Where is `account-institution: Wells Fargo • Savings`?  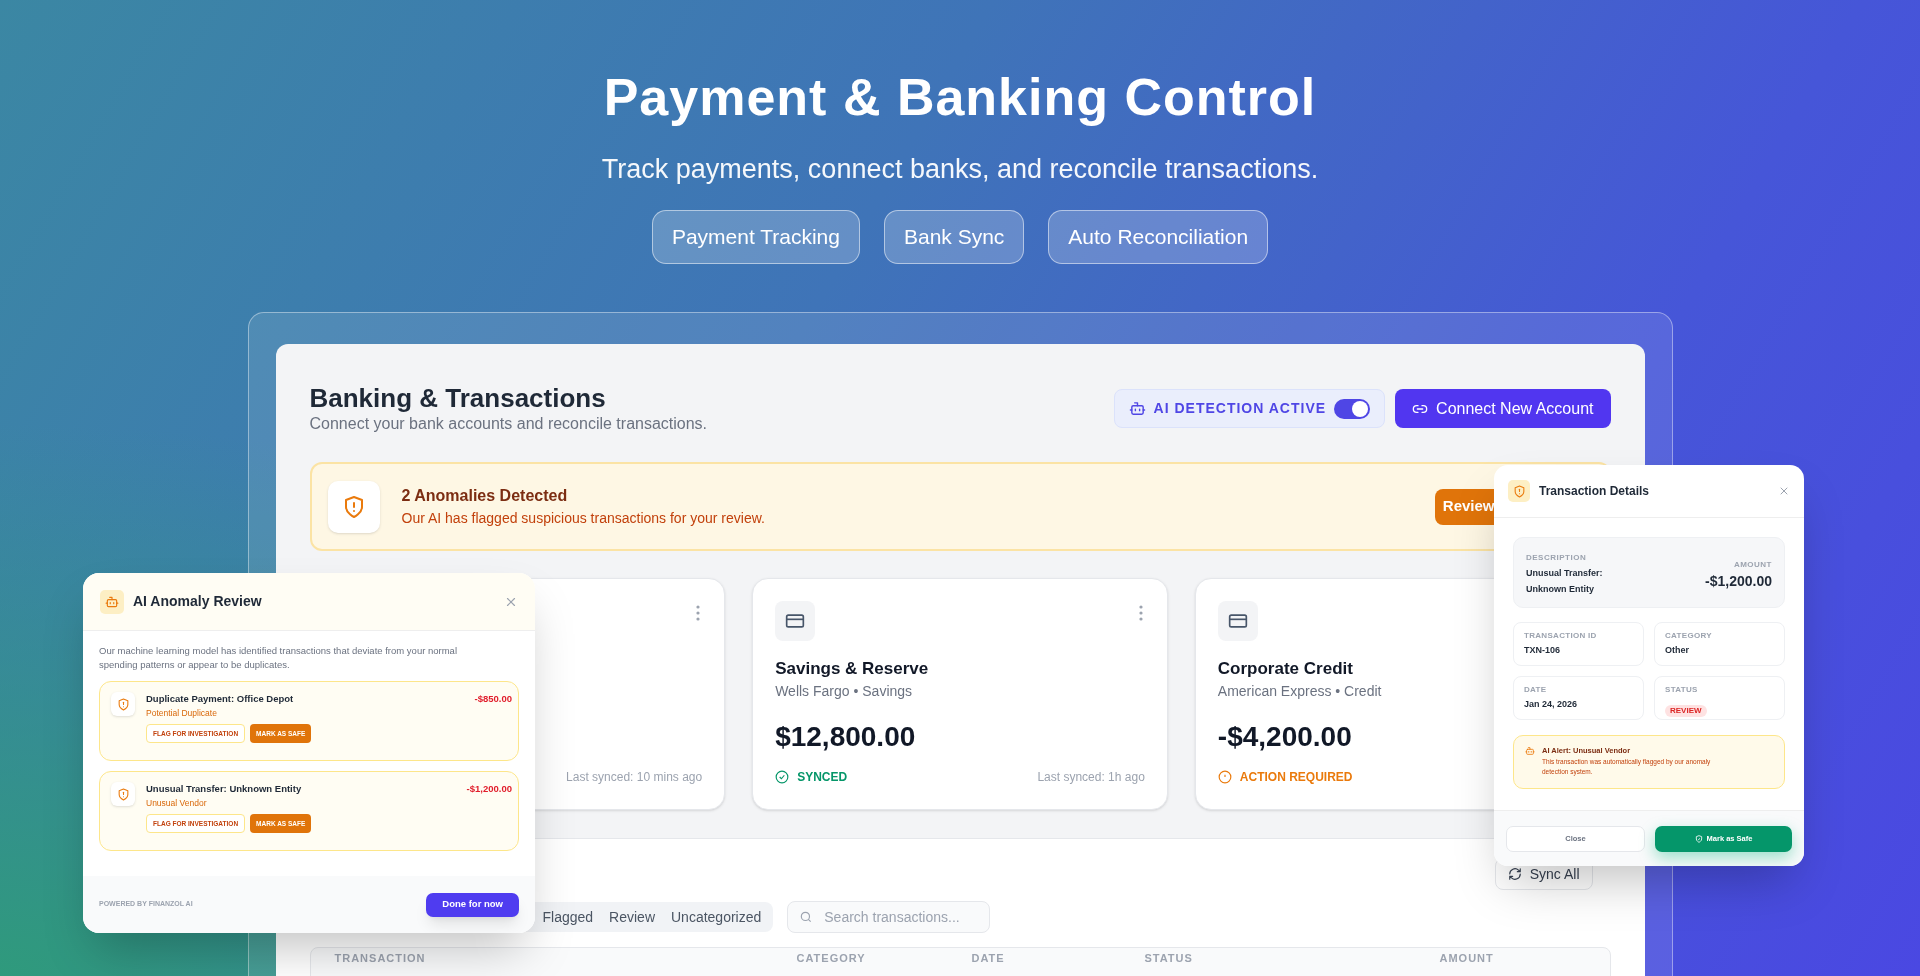
account-institution: Wells Fargo • Savings is located at coordinates (844, 691).